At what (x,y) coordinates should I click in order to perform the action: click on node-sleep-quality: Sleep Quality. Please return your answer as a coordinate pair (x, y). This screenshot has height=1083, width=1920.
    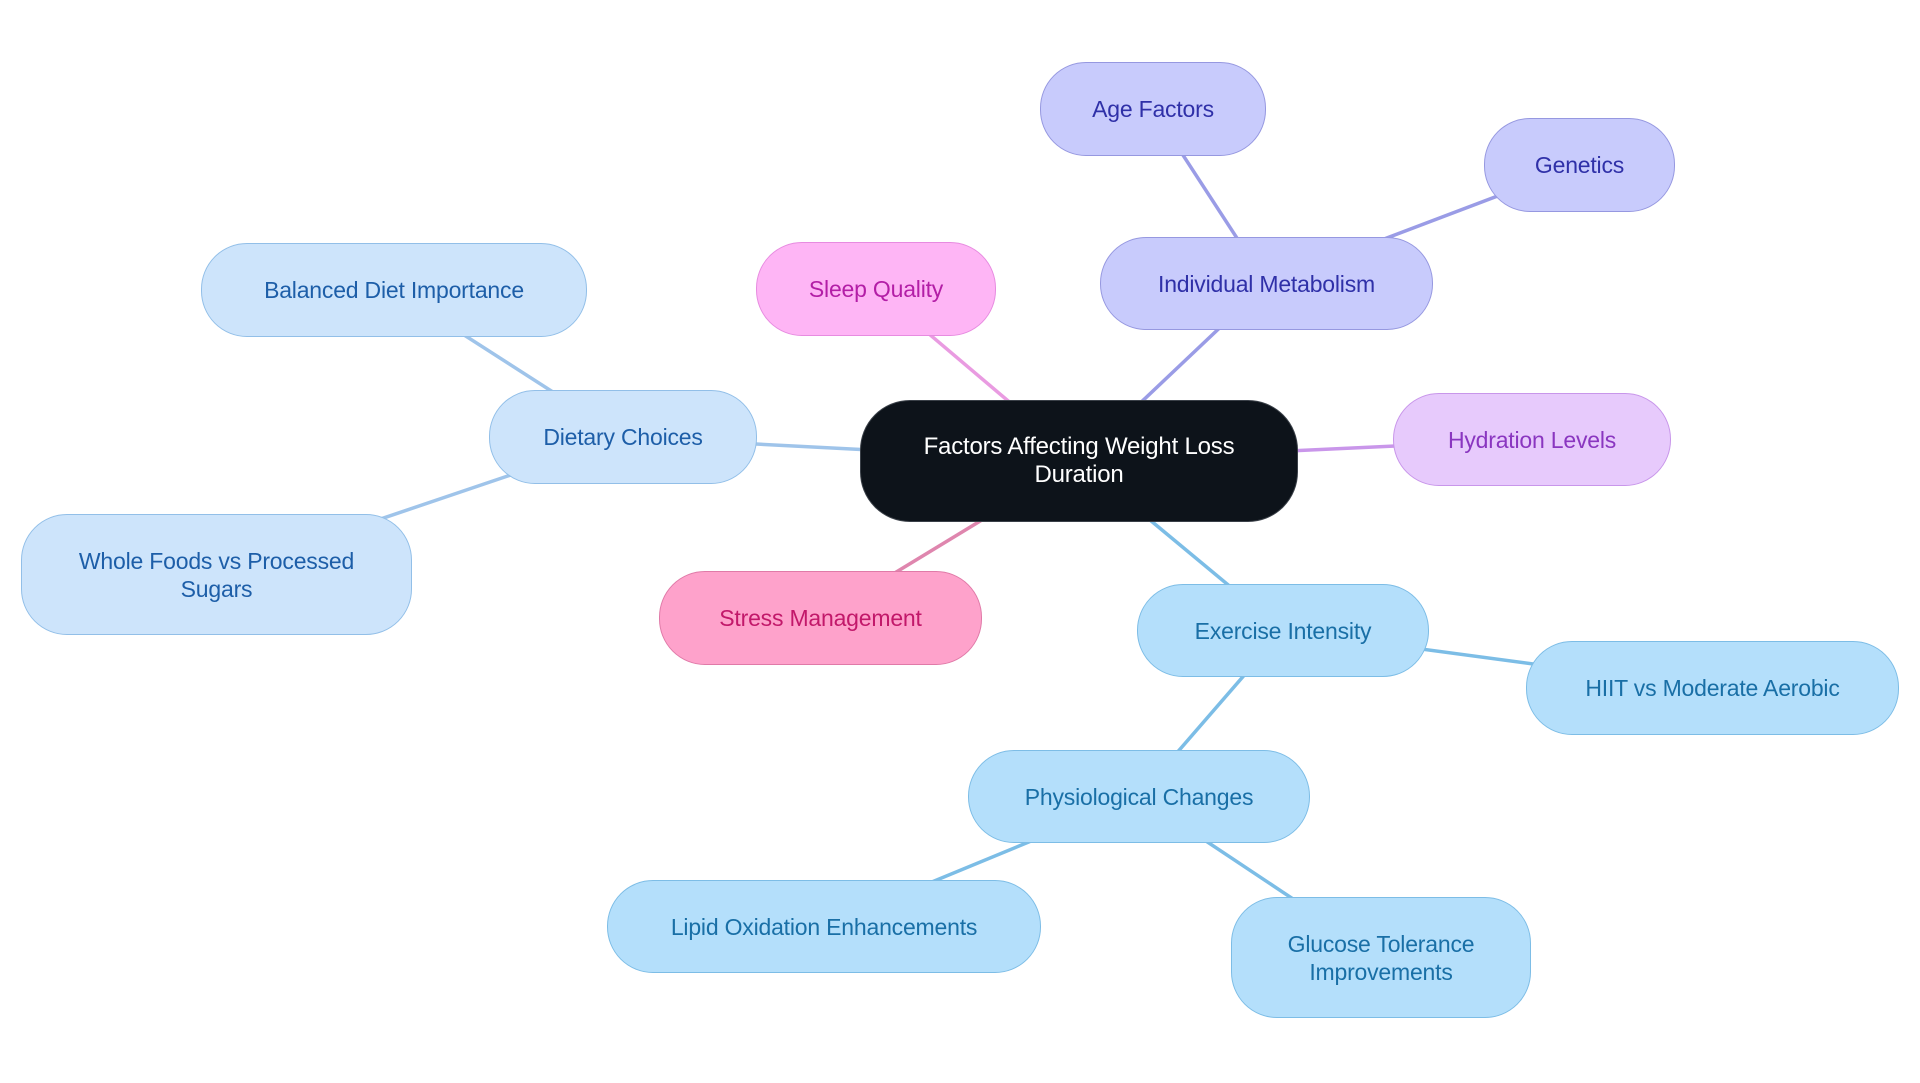
    Looking at the image, I should click on (876, 289).